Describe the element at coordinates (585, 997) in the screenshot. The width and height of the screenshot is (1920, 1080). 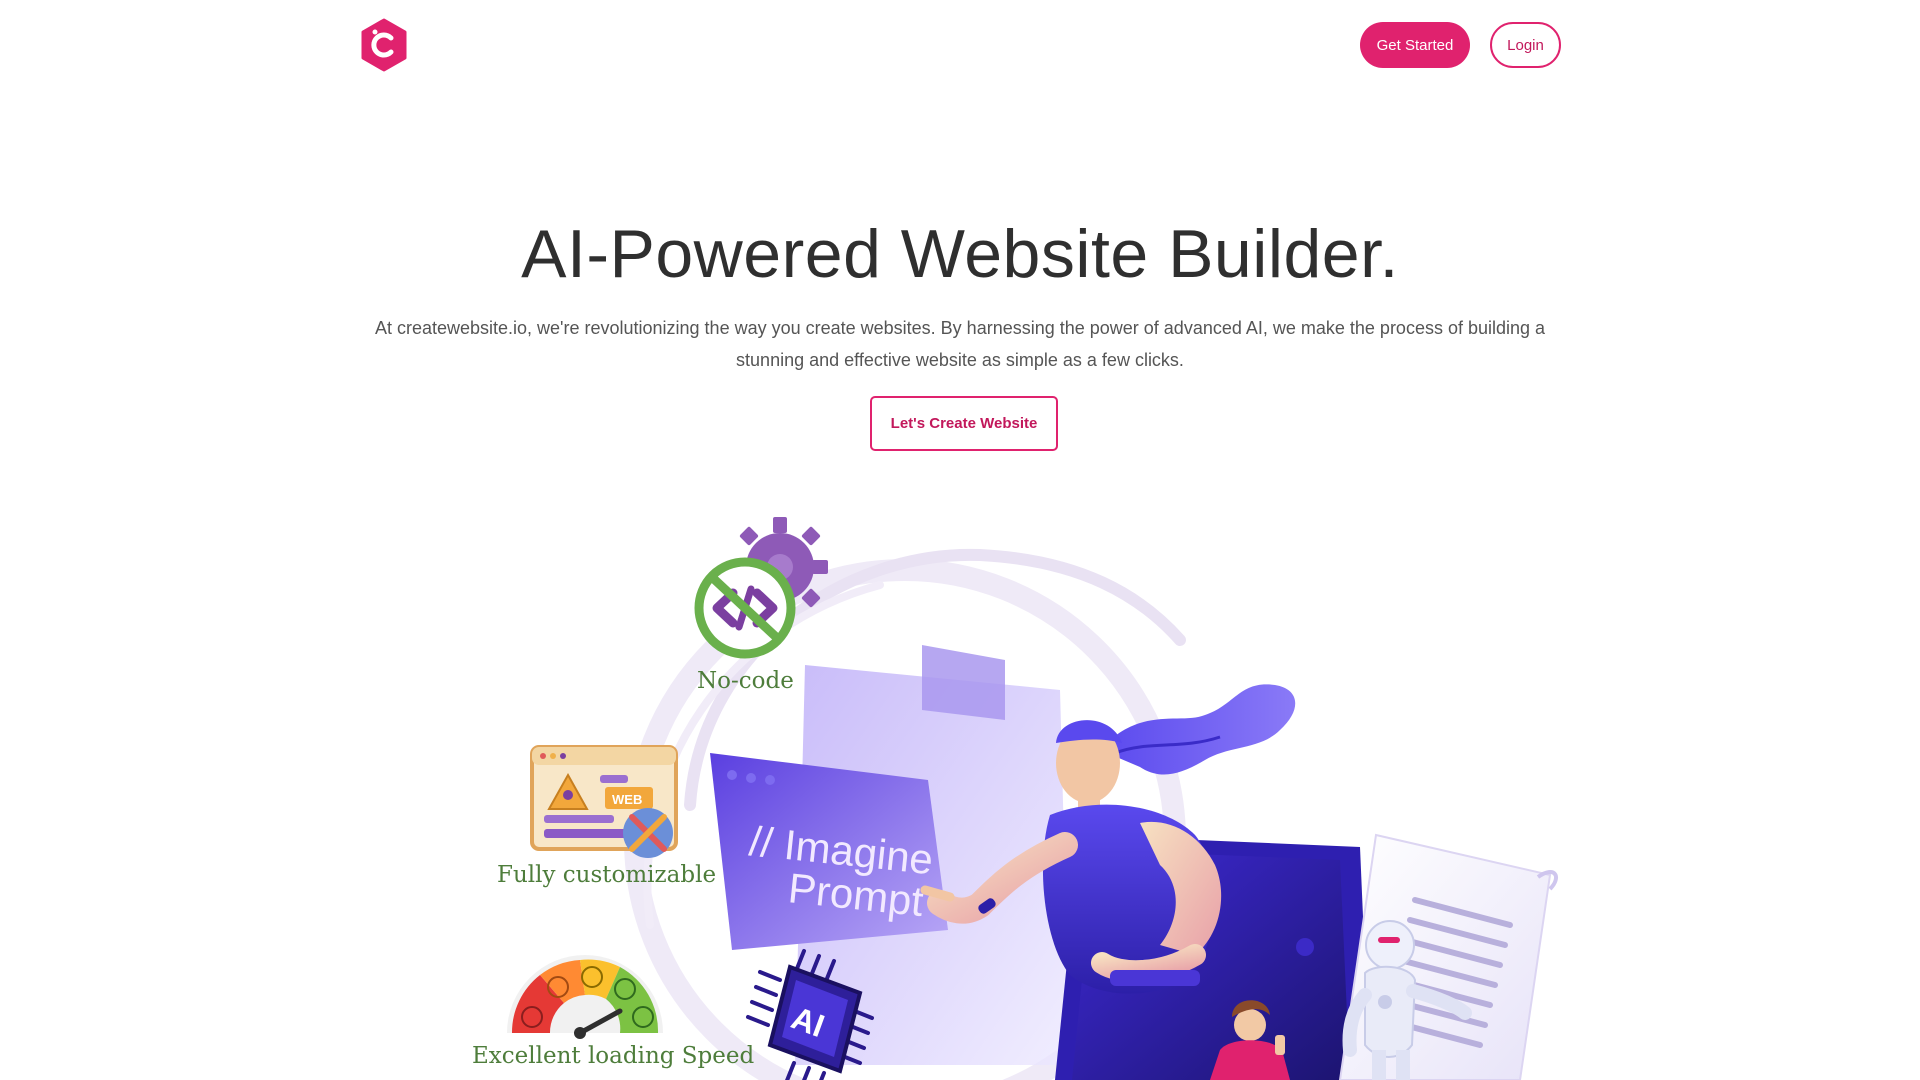
I see `speedometer-icon` at that location.